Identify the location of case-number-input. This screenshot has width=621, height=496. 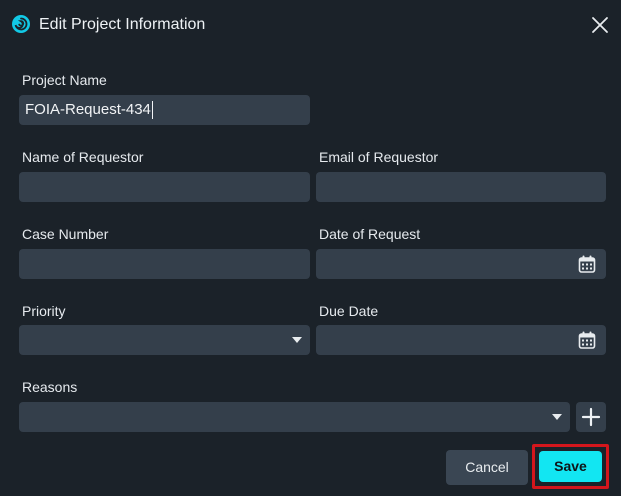
(164, 264).